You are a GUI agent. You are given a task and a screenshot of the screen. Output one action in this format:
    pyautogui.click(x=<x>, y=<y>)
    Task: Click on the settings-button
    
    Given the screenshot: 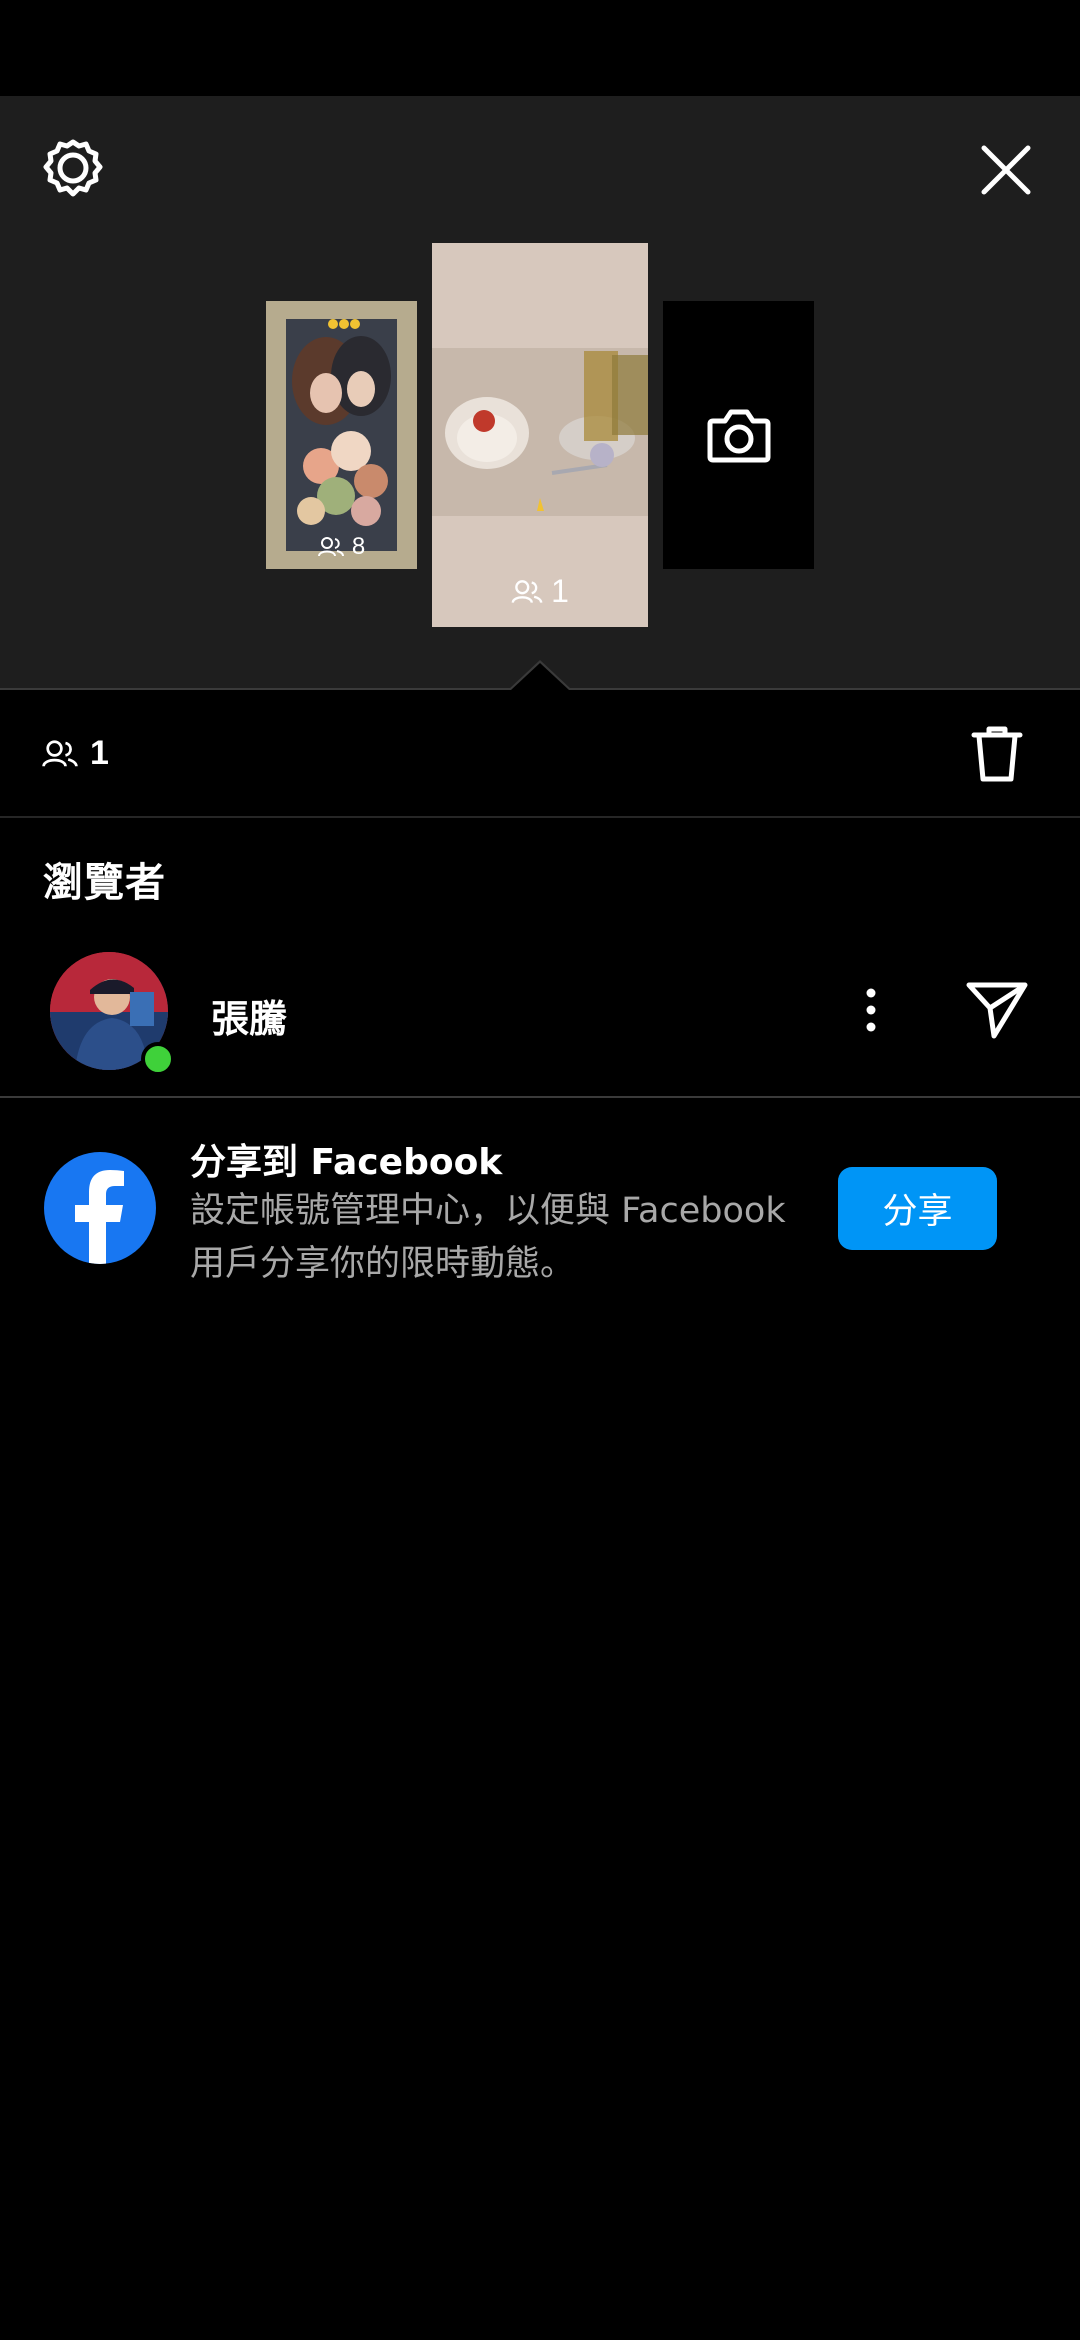 What is the action you would take?
    pyautogui.click(x=73, y=169)
    